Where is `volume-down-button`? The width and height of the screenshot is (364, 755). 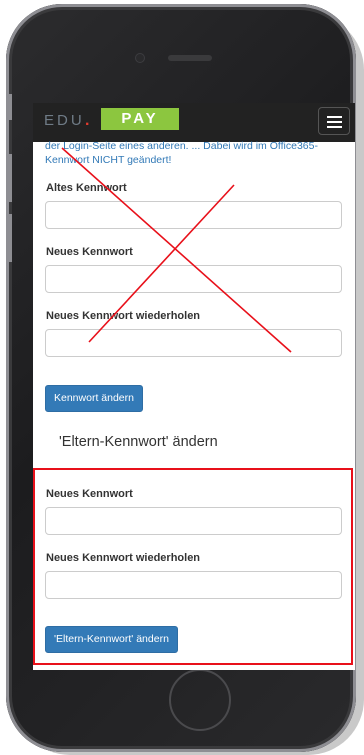 volume-down-button is located at coordinates (9, 238).